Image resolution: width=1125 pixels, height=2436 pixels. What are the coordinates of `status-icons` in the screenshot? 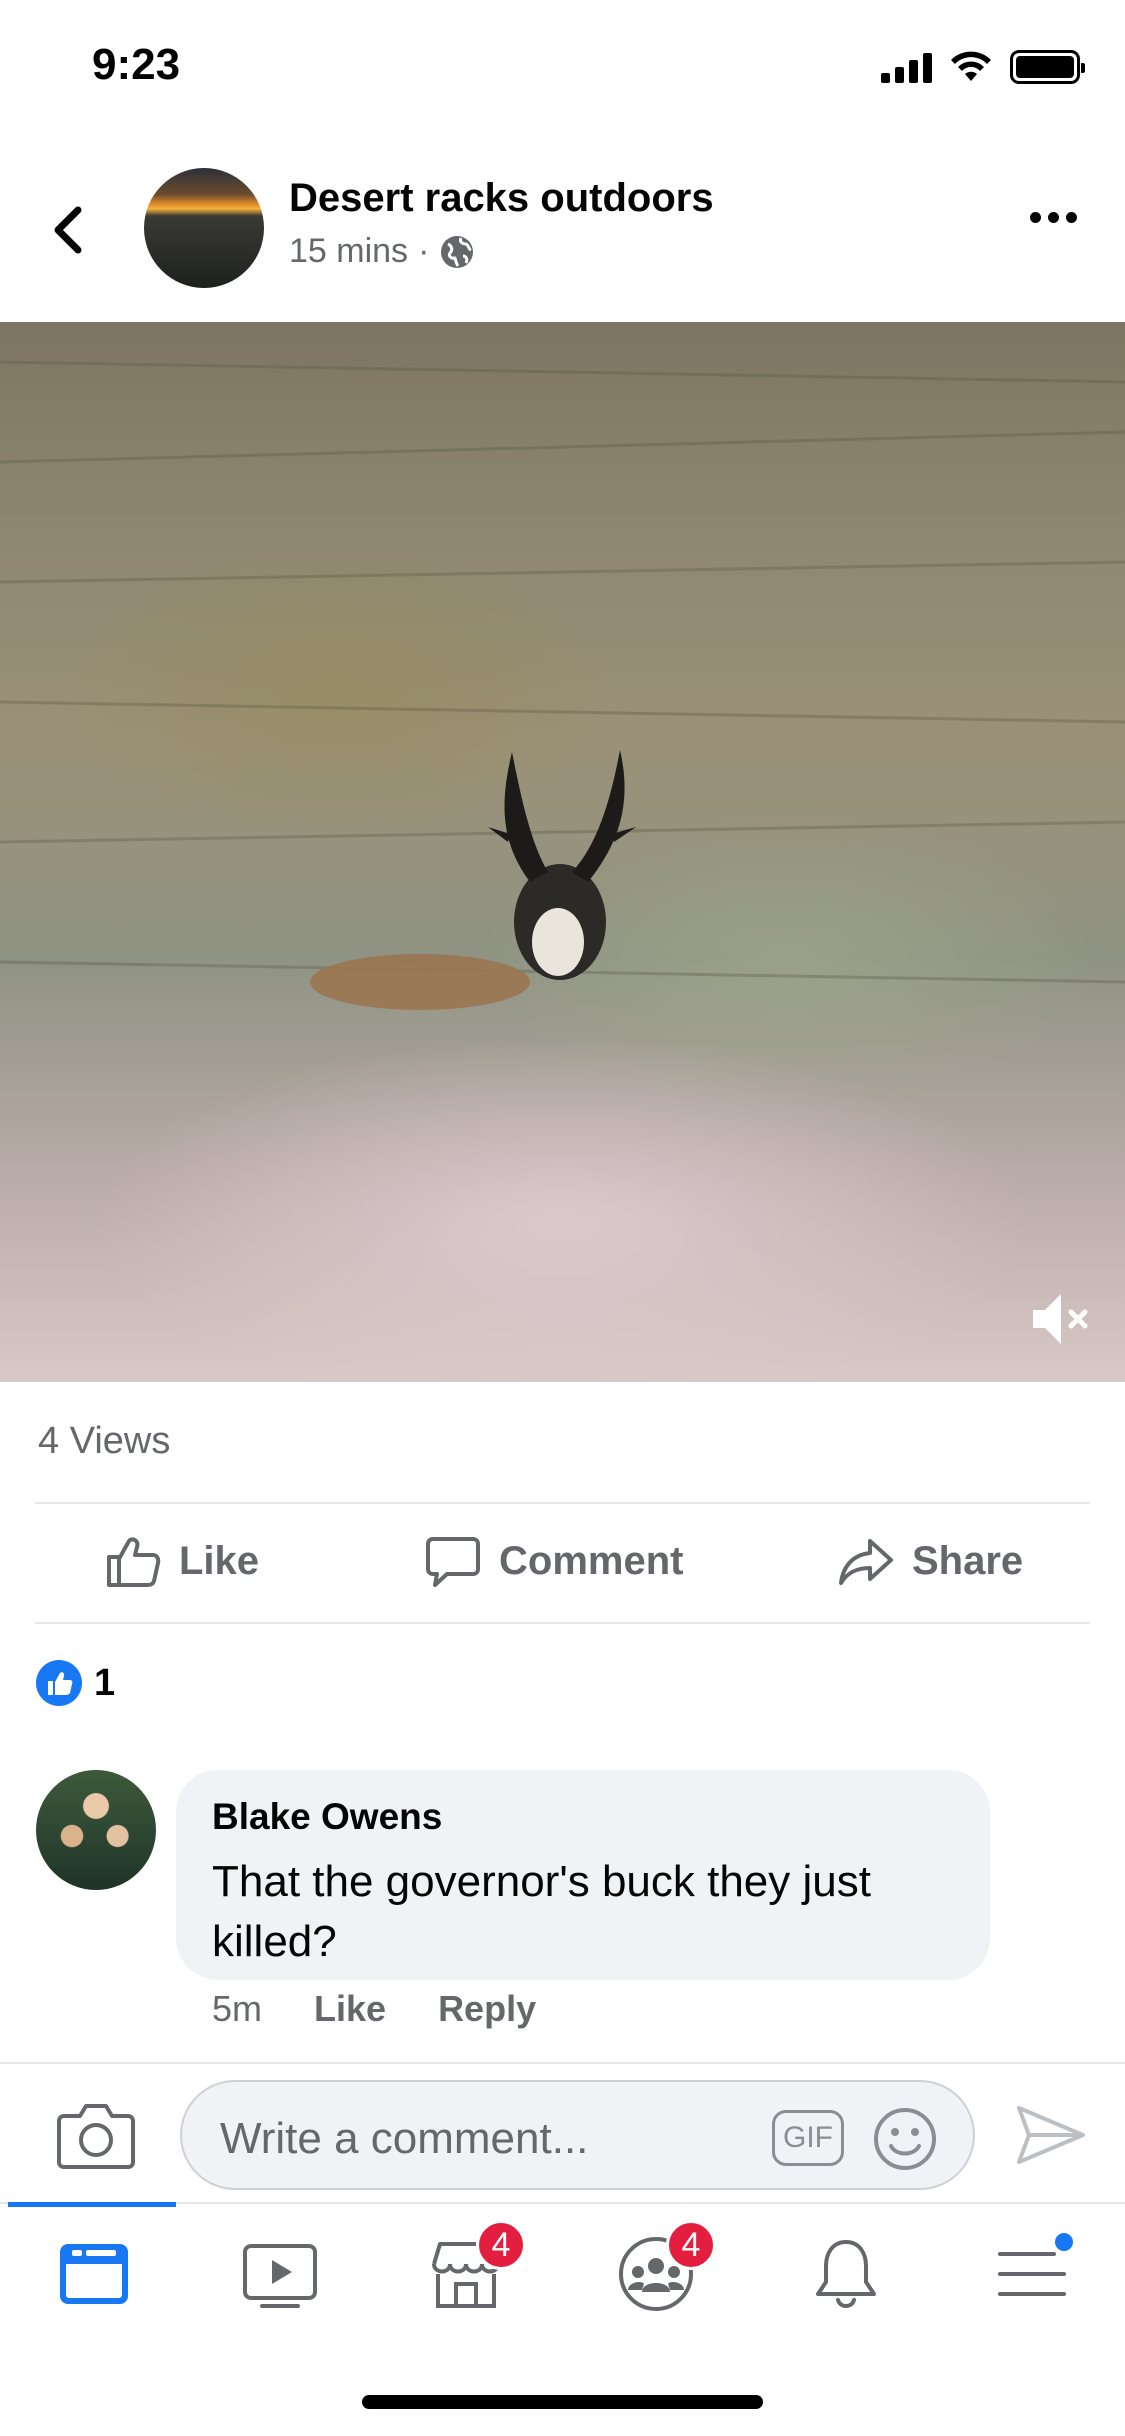 It's located at (983, 67).